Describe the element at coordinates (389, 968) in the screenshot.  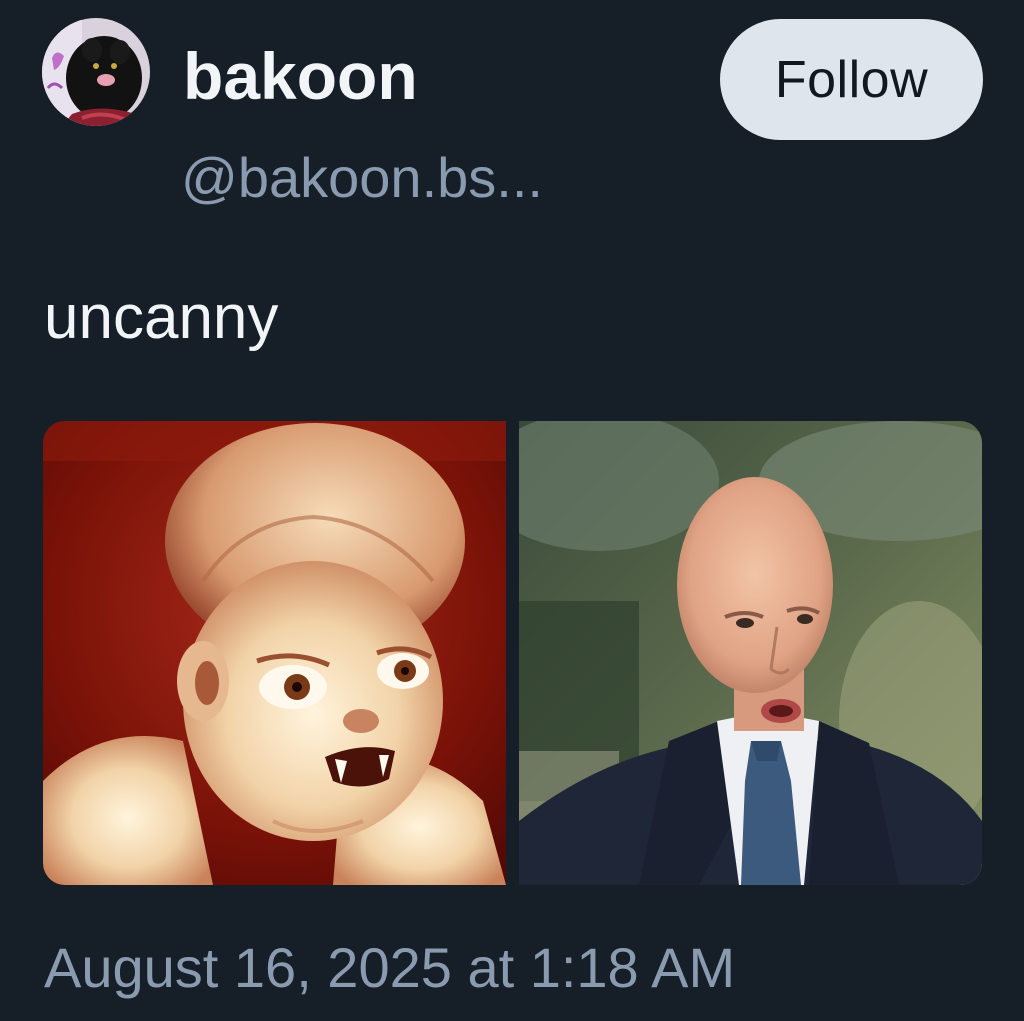
I see `post-timestamp: August 16, 2025 at 1:18 AM` at that location.